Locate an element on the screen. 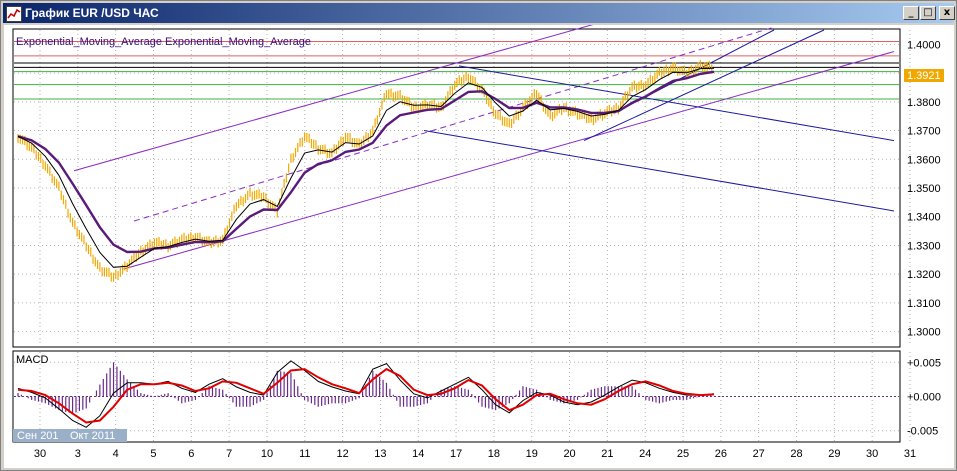 The height and width of the screenshot is (471, 957). x-tick-label: 25 is located at coordinates (683, 454).